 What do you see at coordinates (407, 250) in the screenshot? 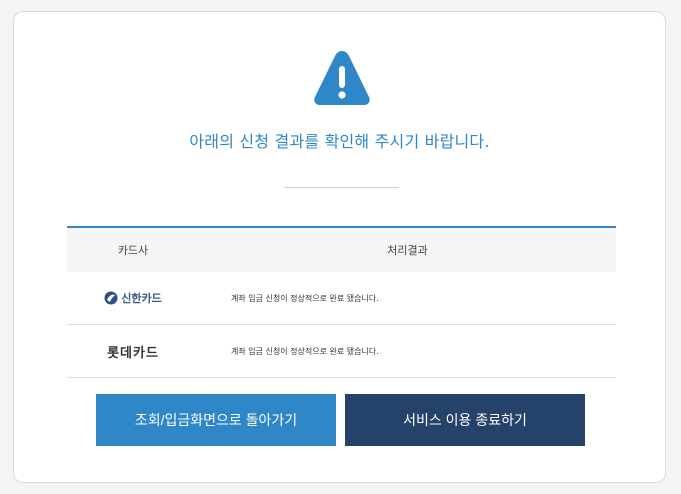
I see `header-result: 처리결과` at bounding box center [407, 250].